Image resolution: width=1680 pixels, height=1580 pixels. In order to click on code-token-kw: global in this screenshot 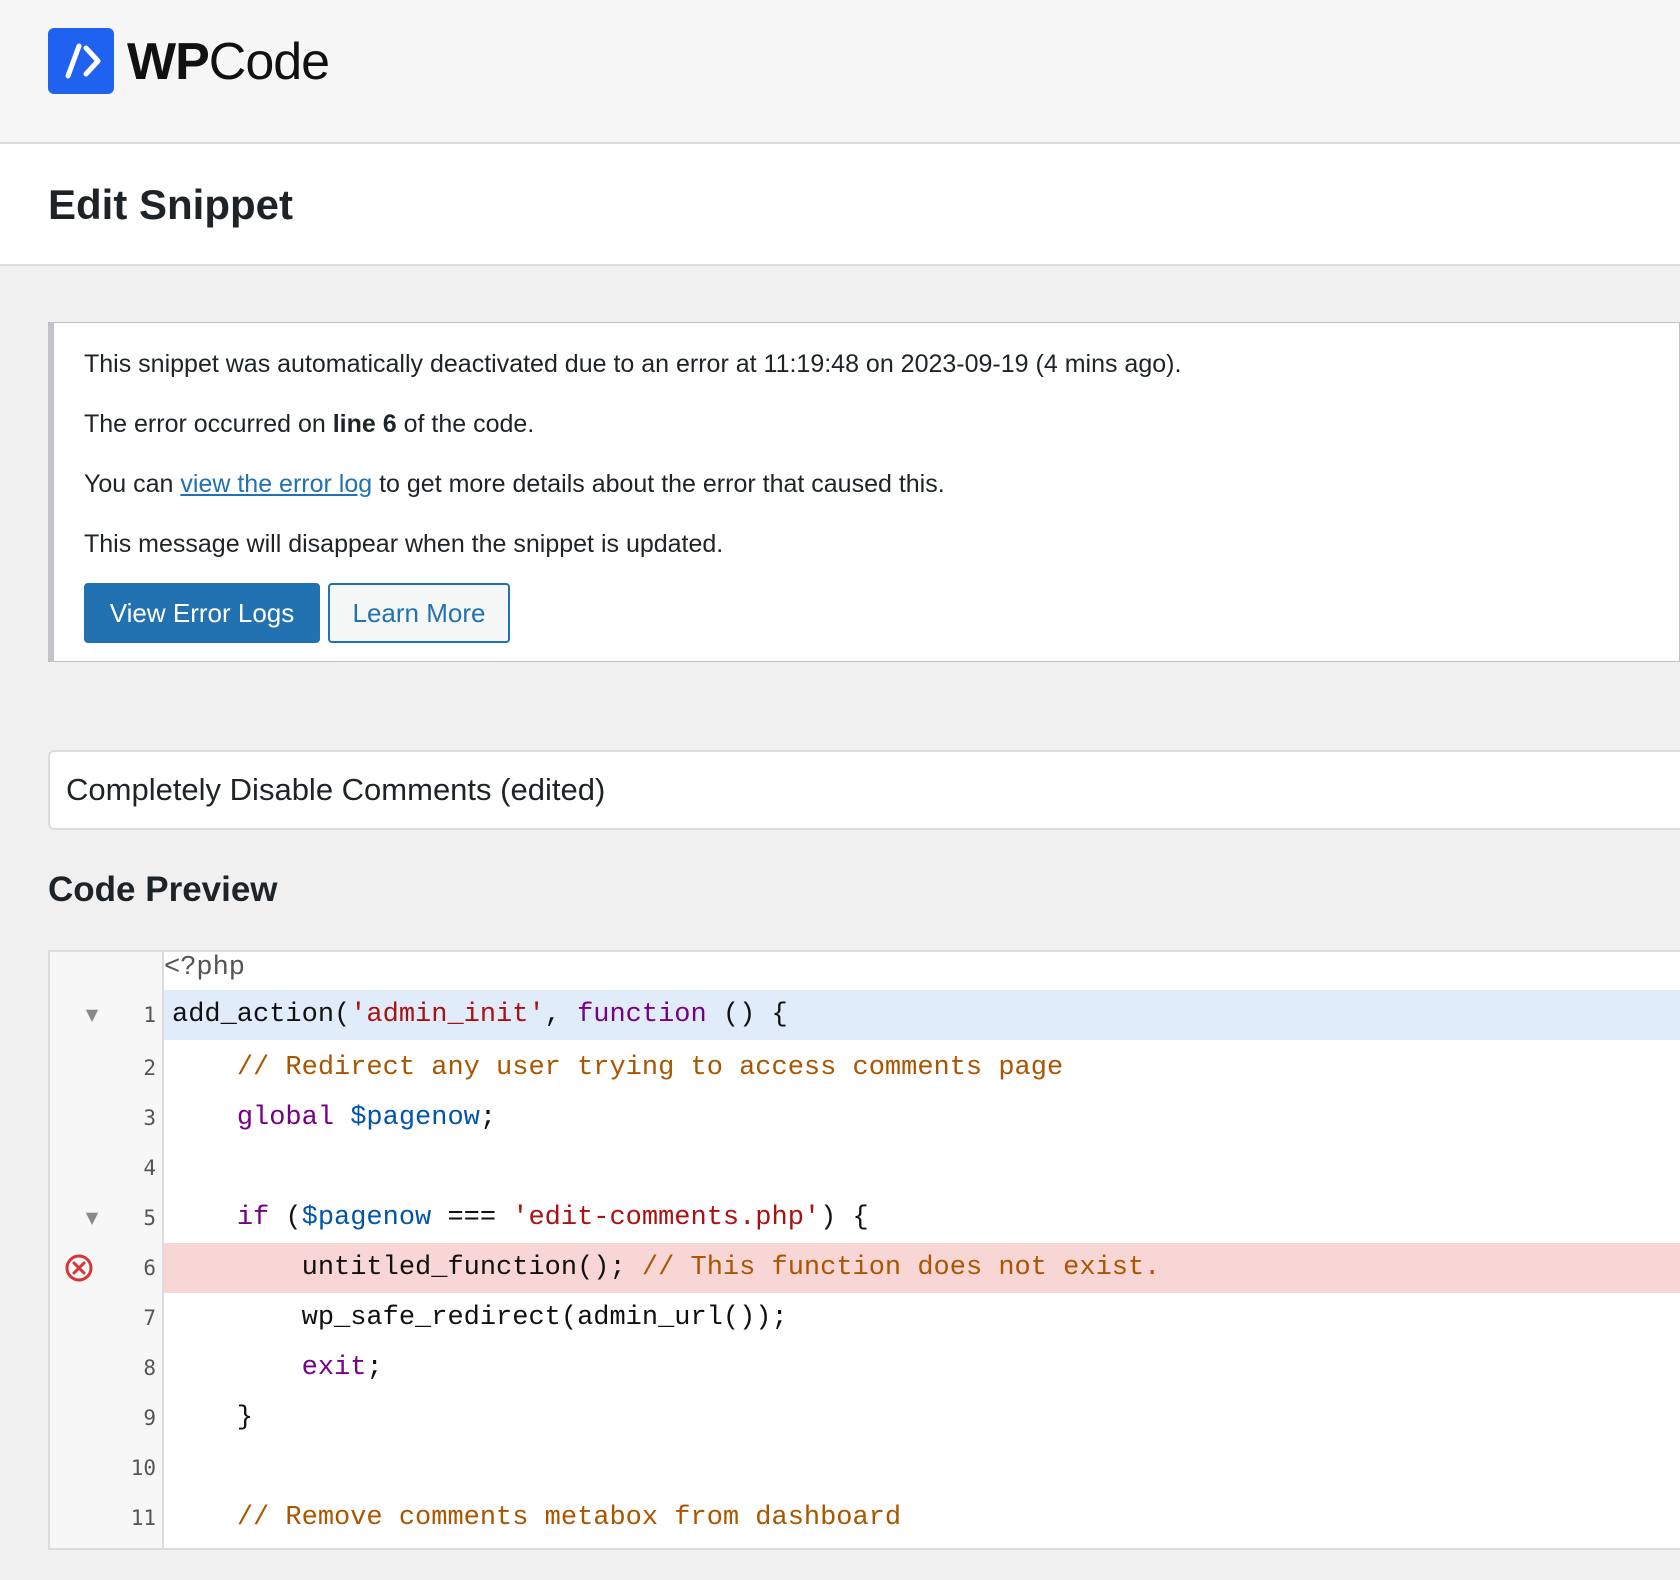, I will do `click(285, 1118)`.